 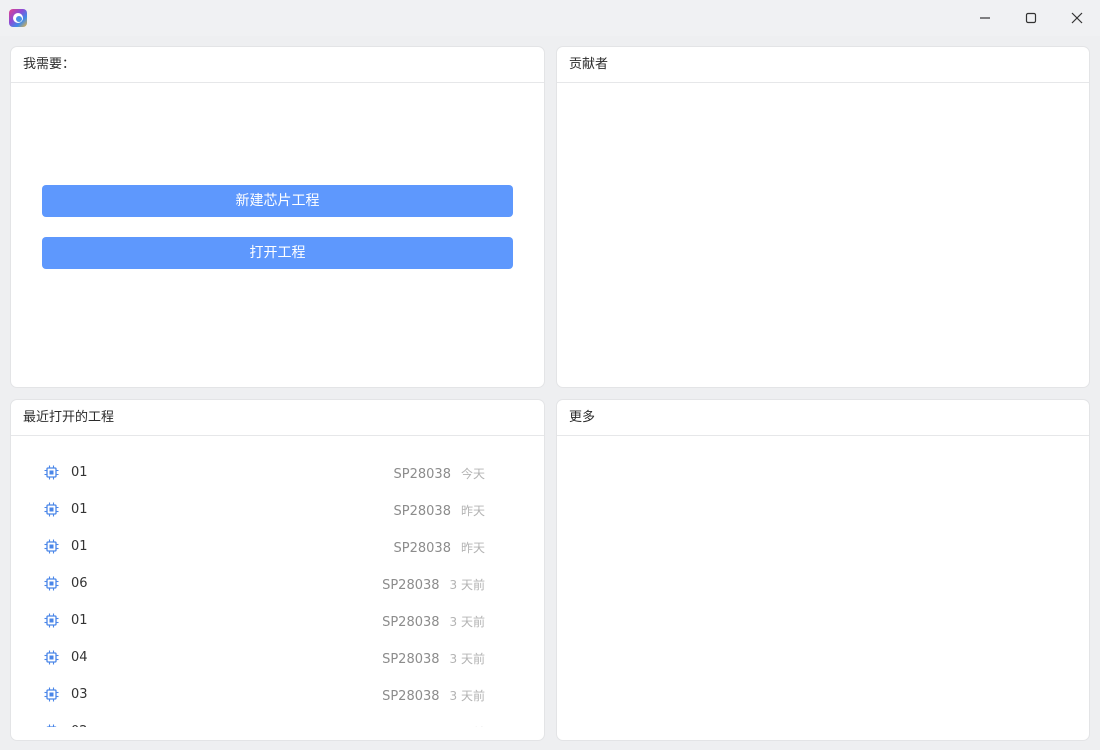 I want to click on minimize-icon, so click(x=985, y=18).